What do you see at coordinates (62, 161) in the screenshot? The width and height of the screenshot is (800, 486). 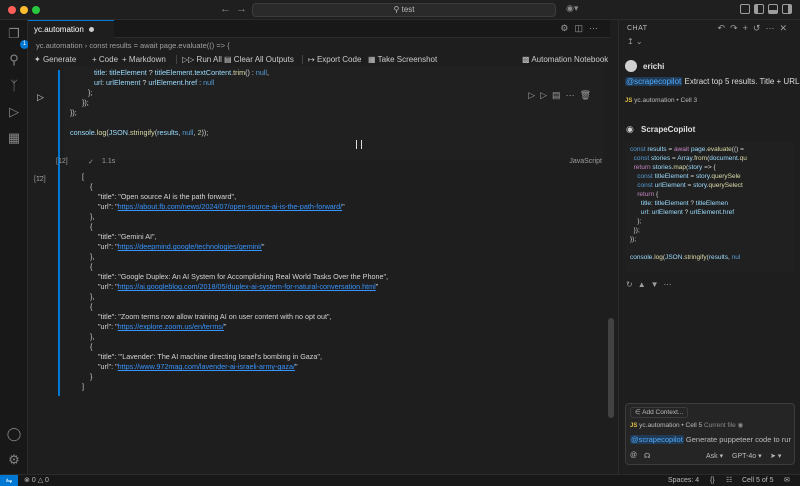 I see `exec-count: [12]` at bounding box center [62, 161].